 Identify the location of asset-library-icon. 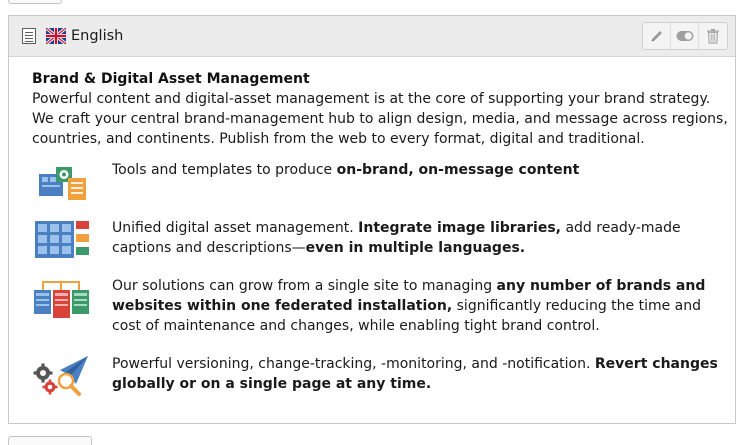
(62, 239).